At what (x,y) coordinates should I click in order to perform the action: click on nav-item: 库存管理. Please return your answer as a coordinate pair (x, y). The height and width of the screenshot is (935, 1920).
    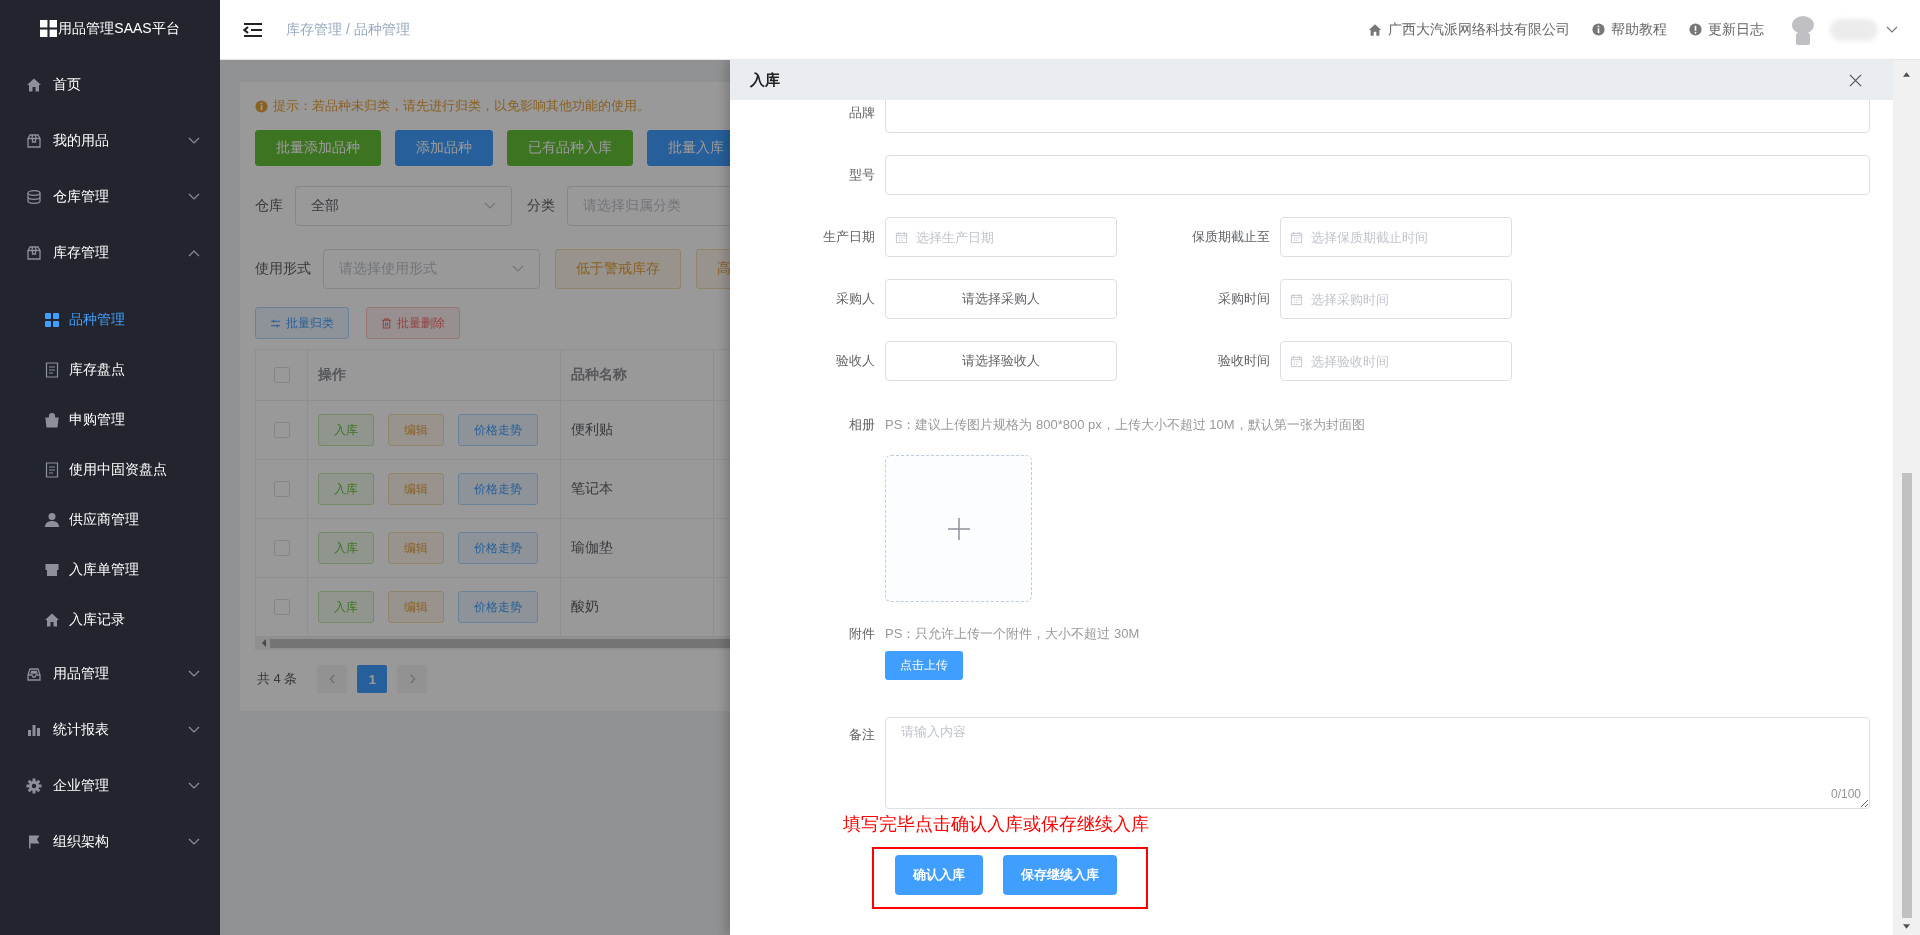
    Looking at the image, I should click on (110, 253).